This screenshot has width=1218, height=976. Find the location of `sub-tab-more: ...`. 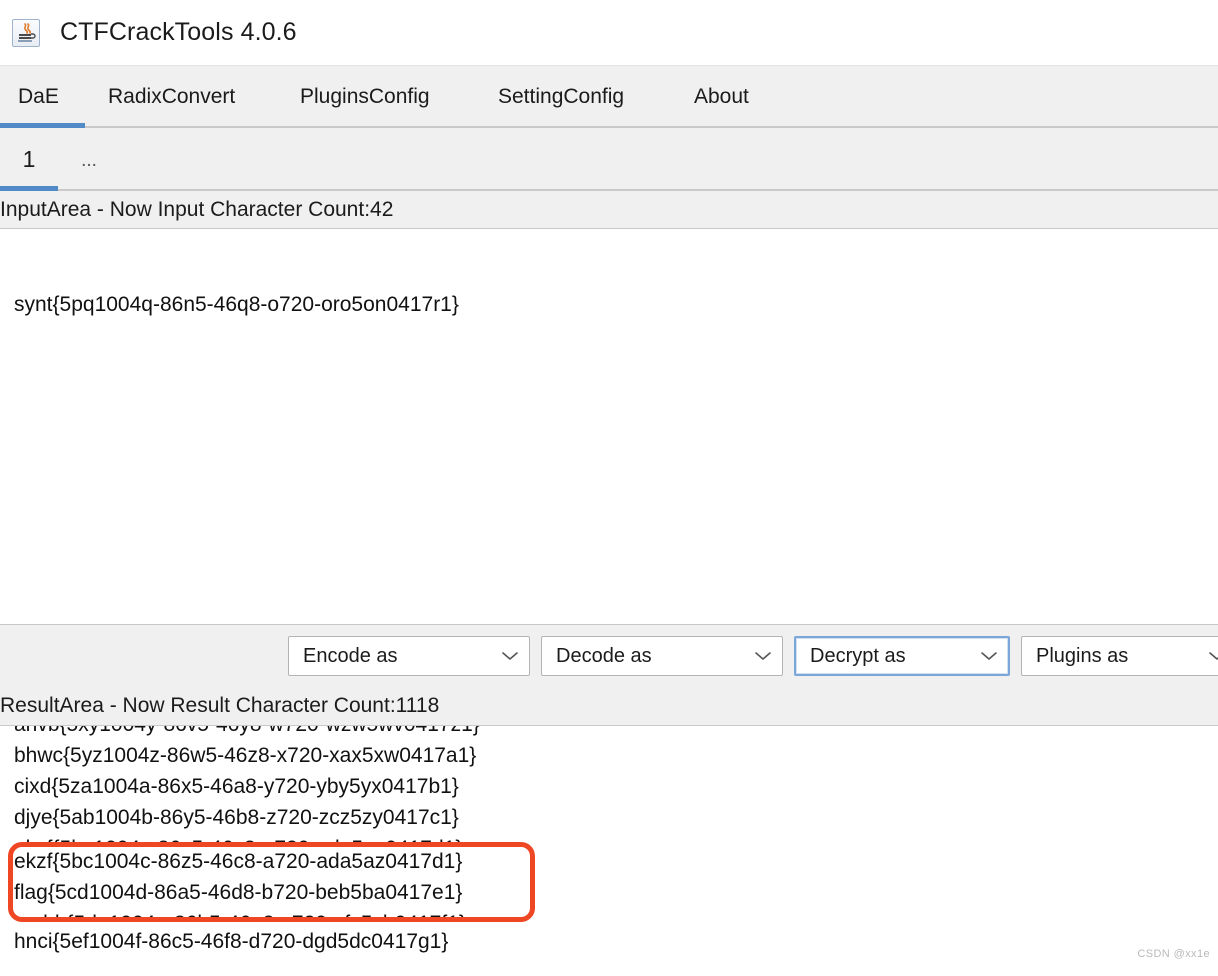

sub-tab-more: ... is located at coordinates (89, 159).